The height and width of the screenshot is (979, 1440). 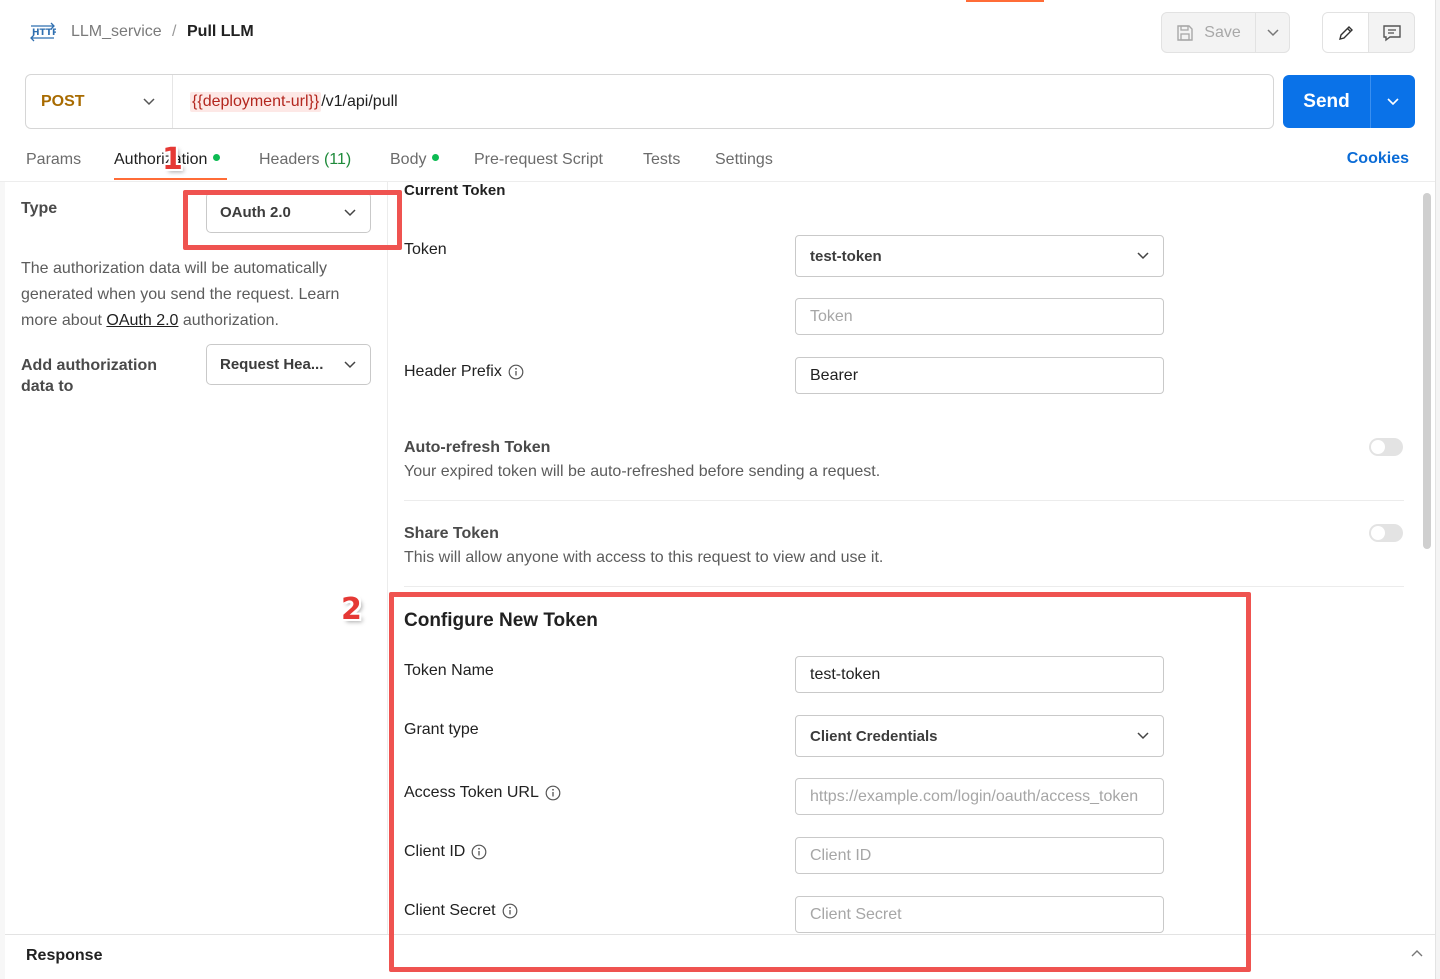 What do you see at coordinates (220, 32) in the screenshot?
I see `request-title: Pull LLM` at bounding box center [220, 32].